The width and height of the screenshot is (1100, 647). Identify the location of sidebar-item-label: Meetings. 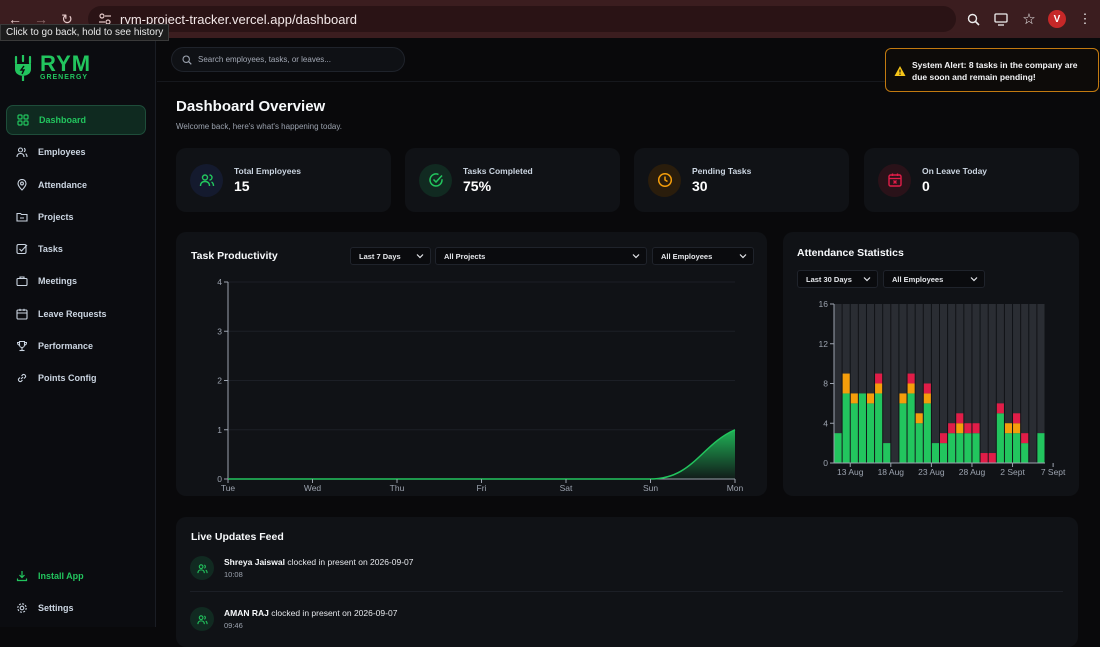
(58, 281).